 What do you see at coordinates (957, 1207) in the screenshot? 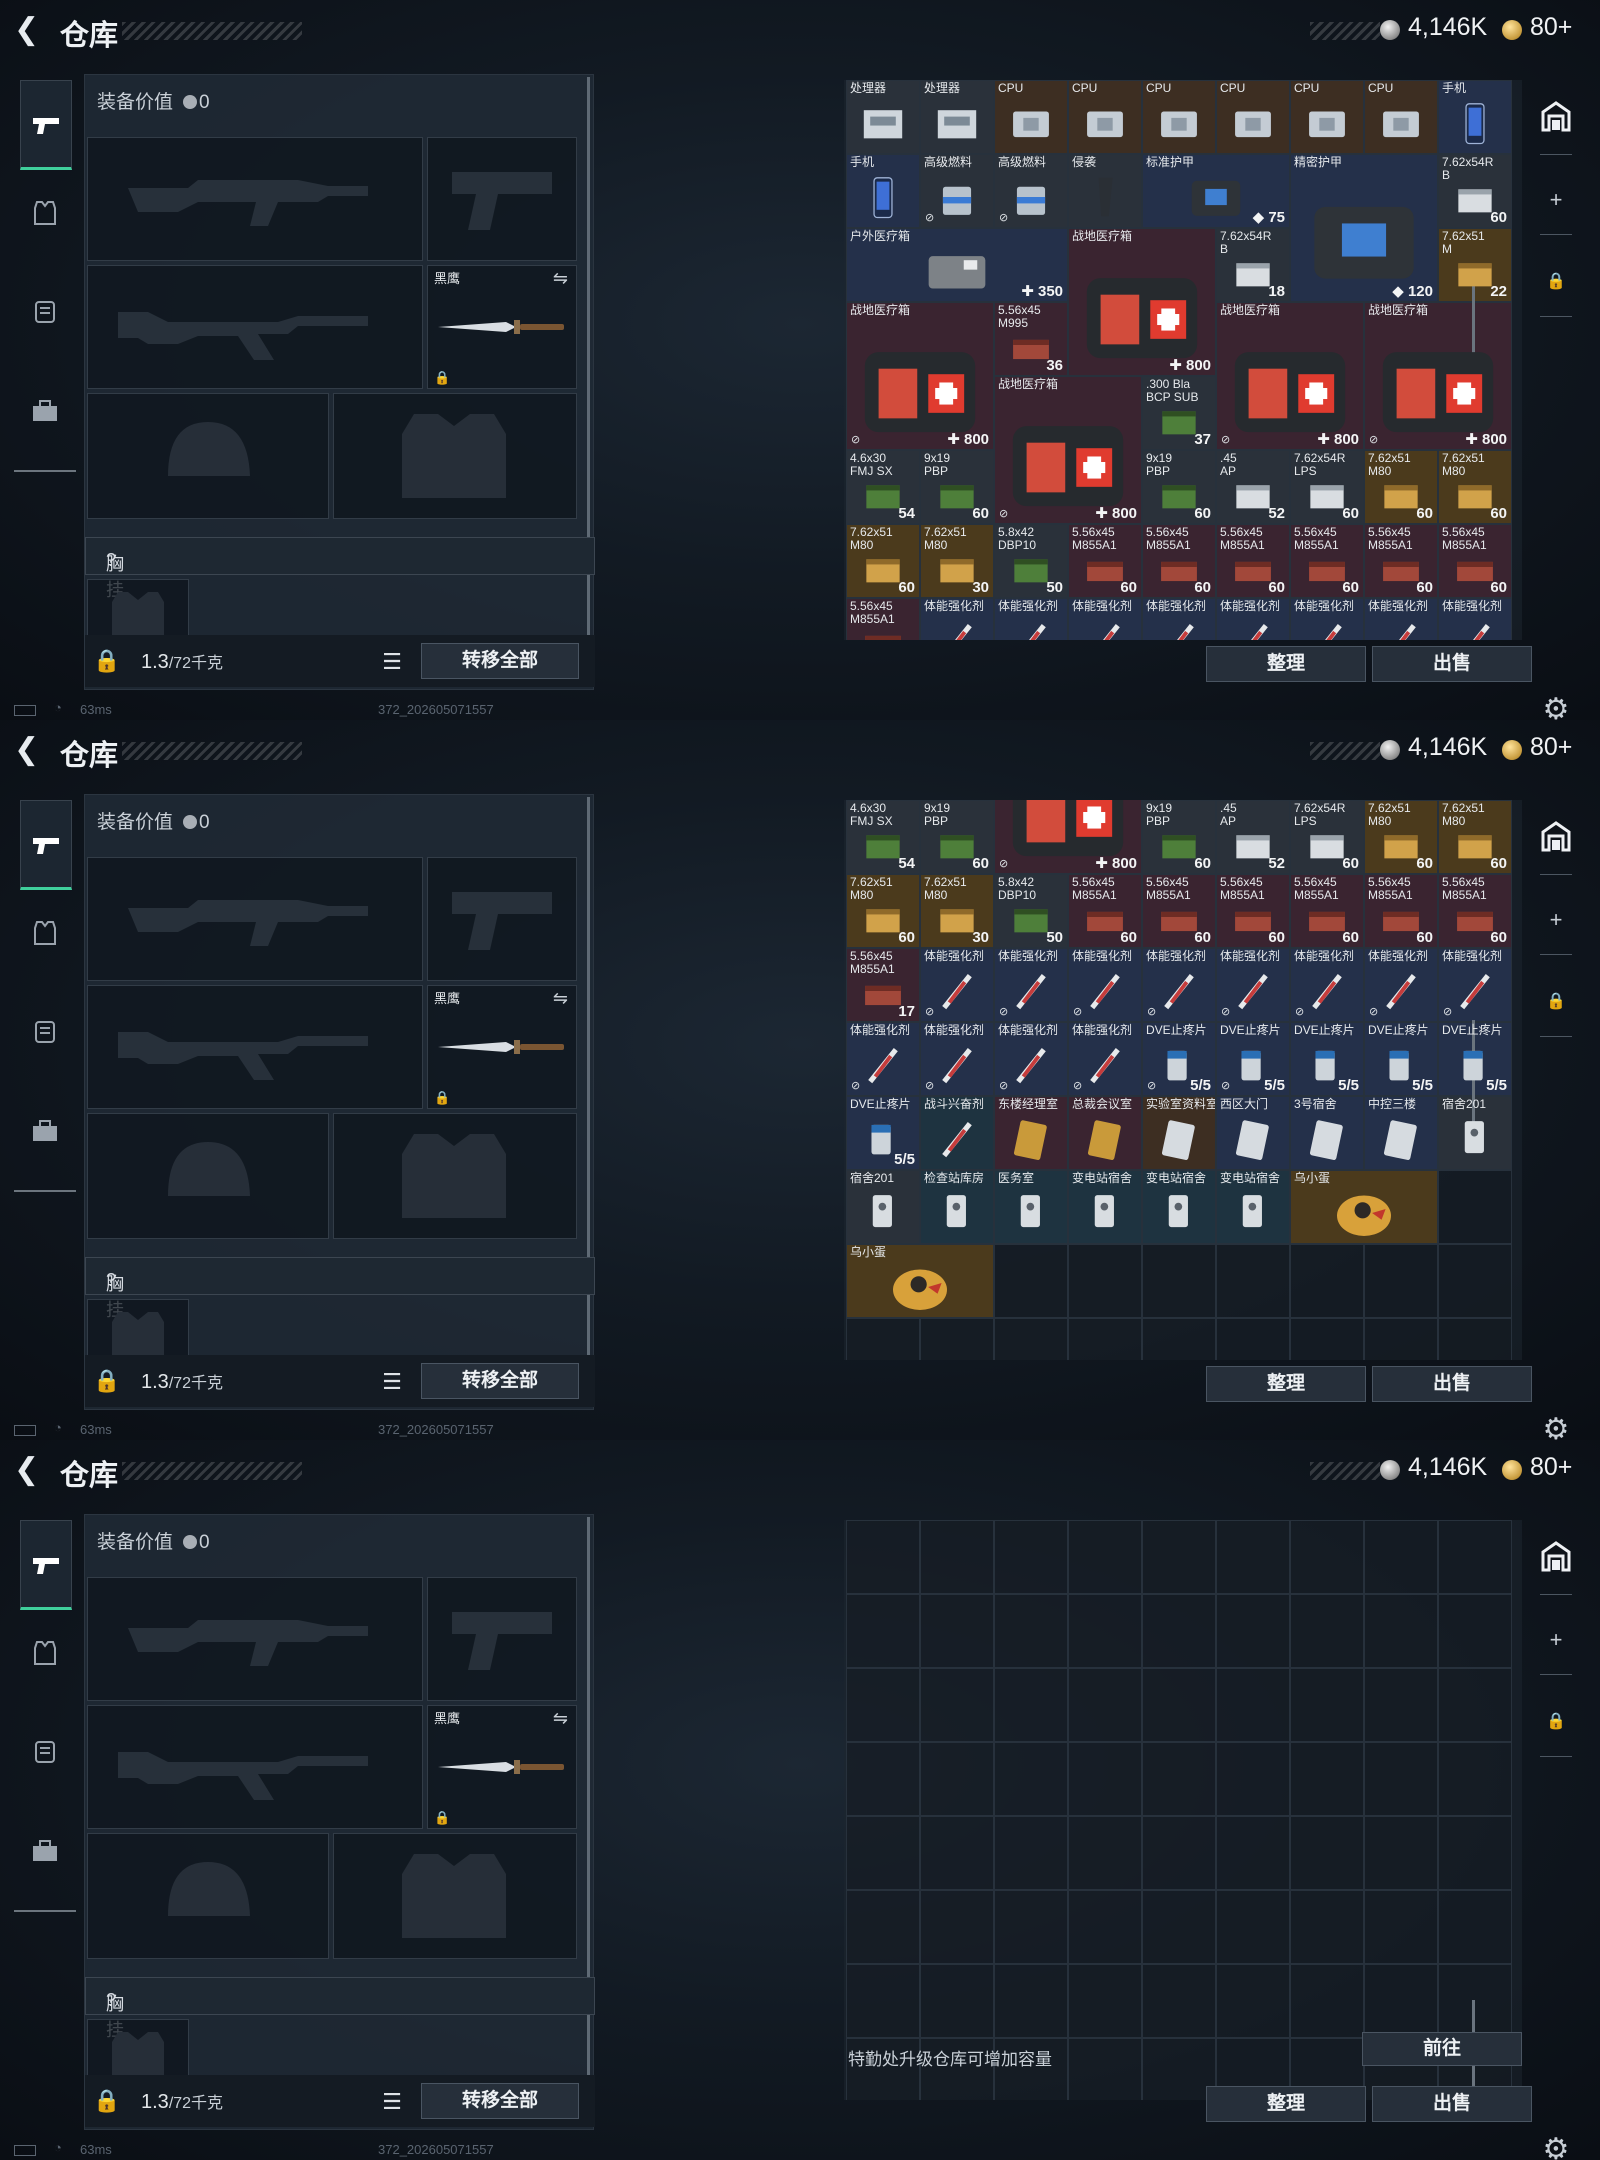
I see `stash-item: 检查站库房` at bounding box center [957, 1207].